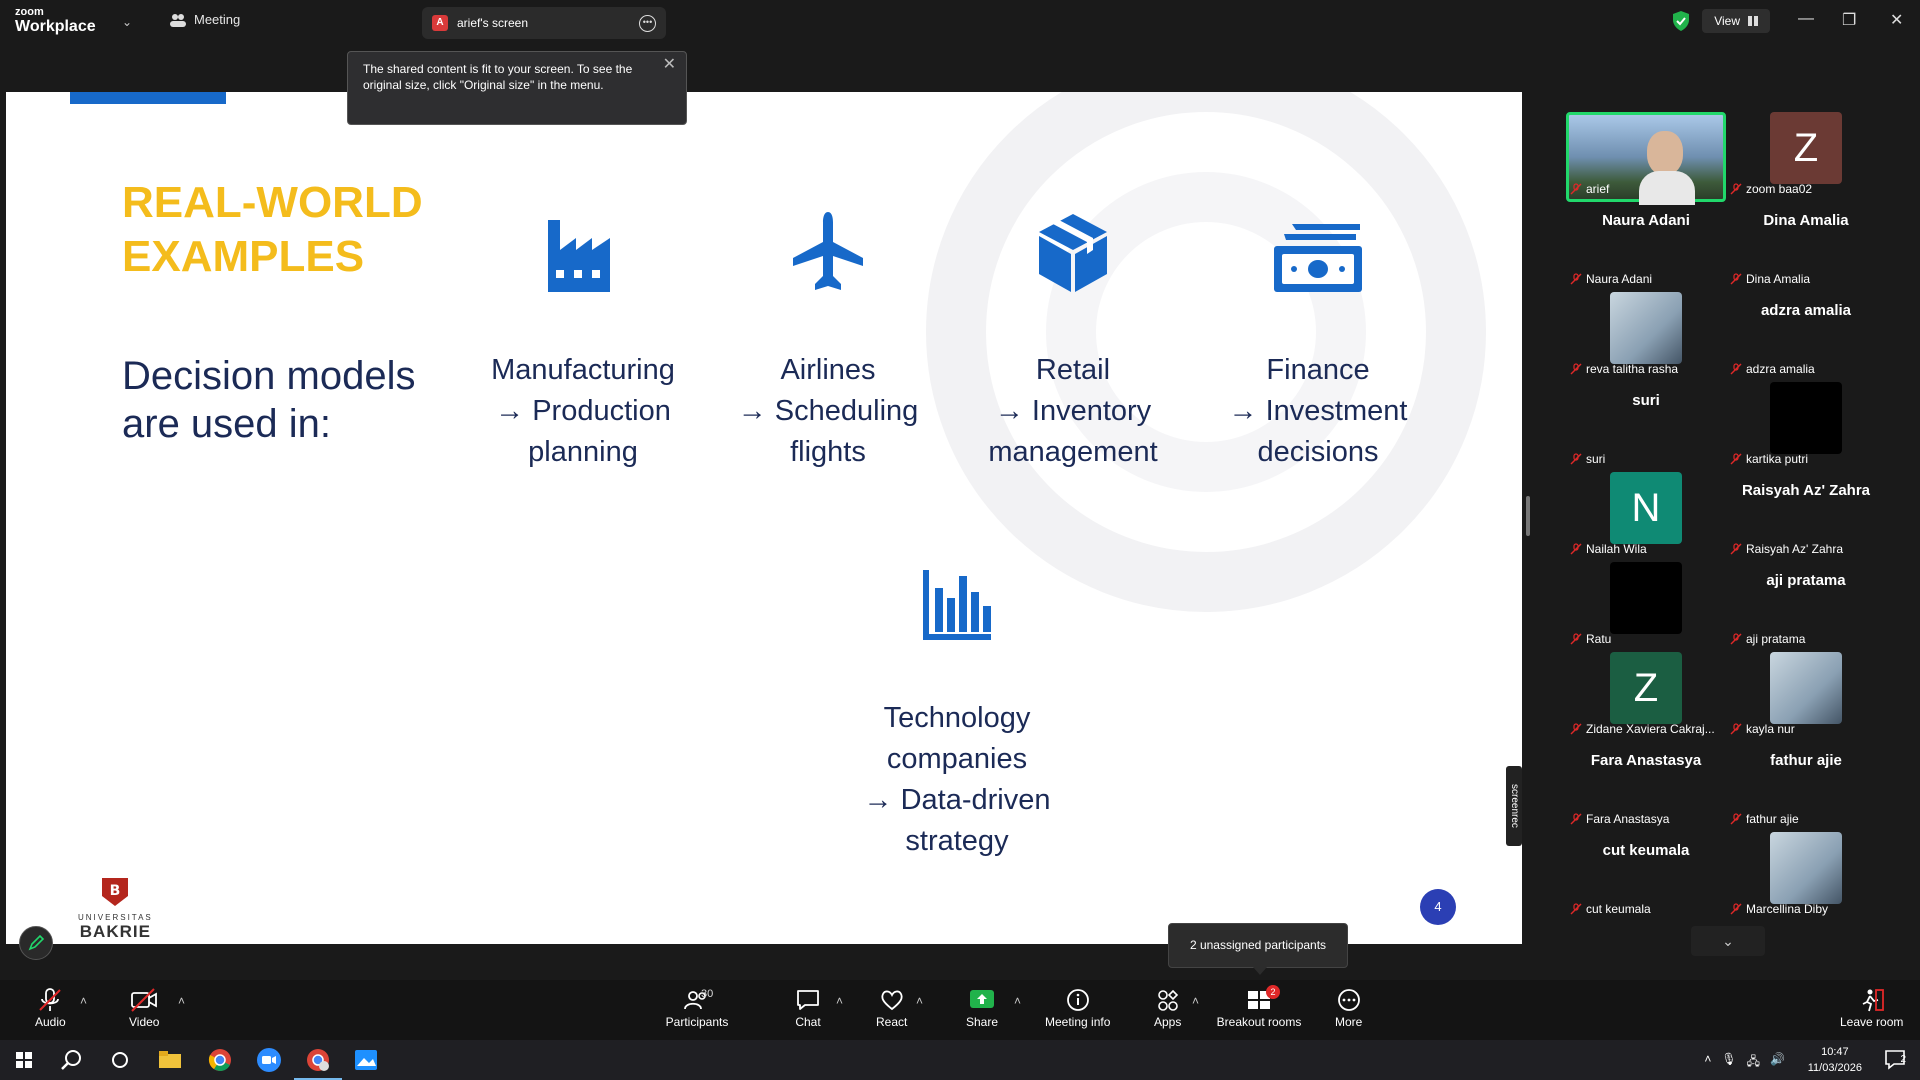 The height and width of the screenshot is (1080, 1920). What do you see at coordinates (1646, 328) in the screenshot?
I see `participant-photo` at bounding box center [1646, 328].